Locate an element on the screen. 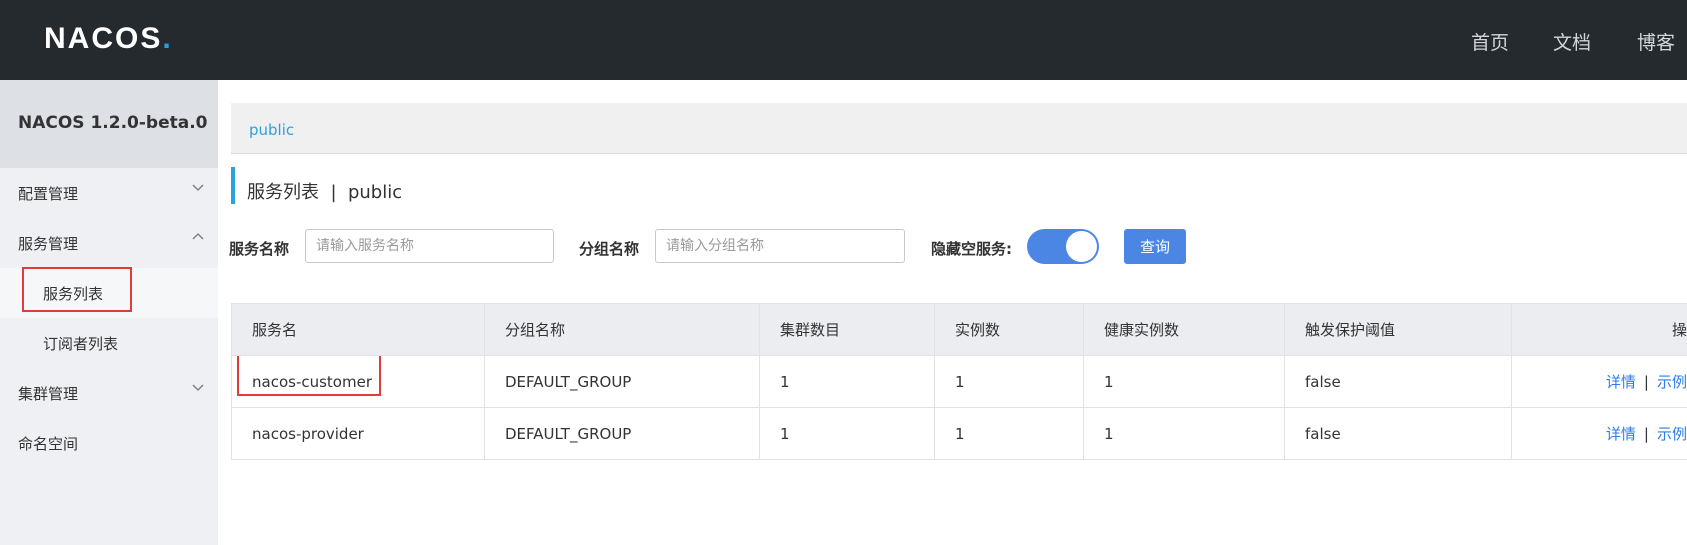 This screenshot has width=1687, height=545. nacos-logo: NACOS. is located at coordinates (108, 39).